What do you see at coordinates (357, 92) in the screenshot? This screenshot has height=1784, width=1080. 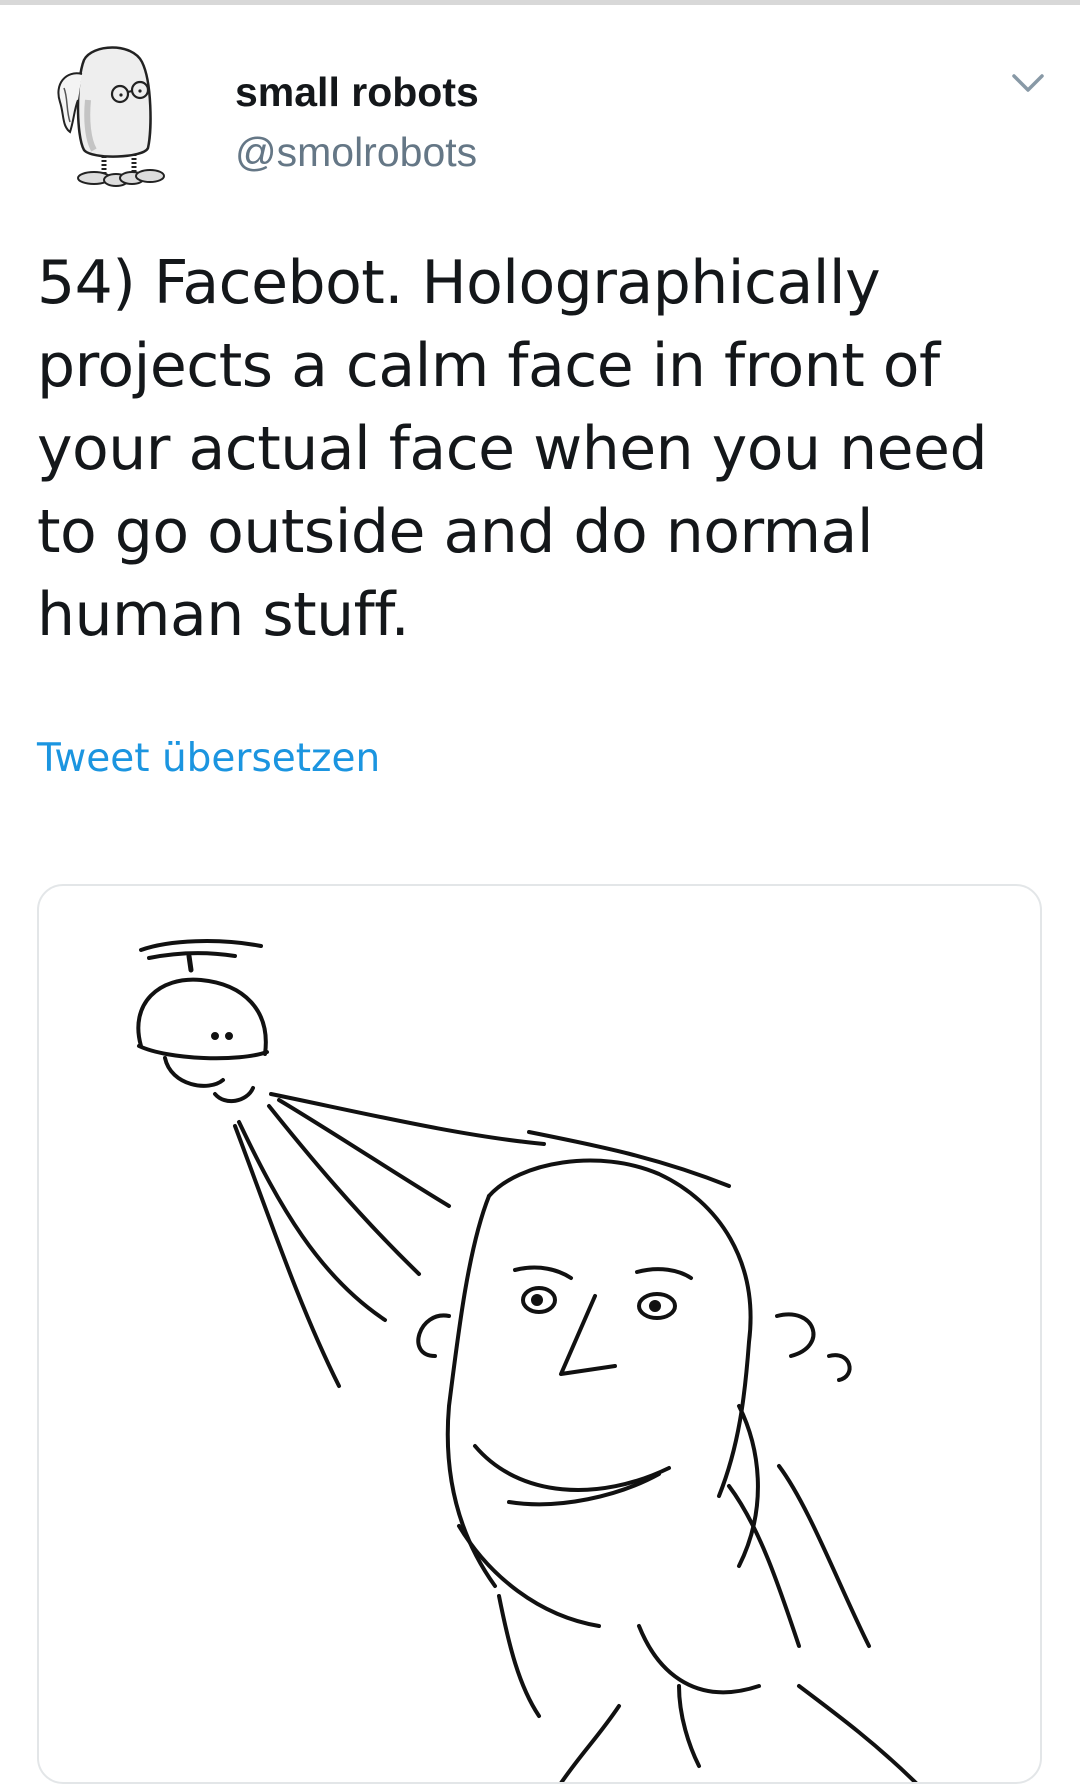 I see `display-name: small robots` at bounding box center [357, 92].